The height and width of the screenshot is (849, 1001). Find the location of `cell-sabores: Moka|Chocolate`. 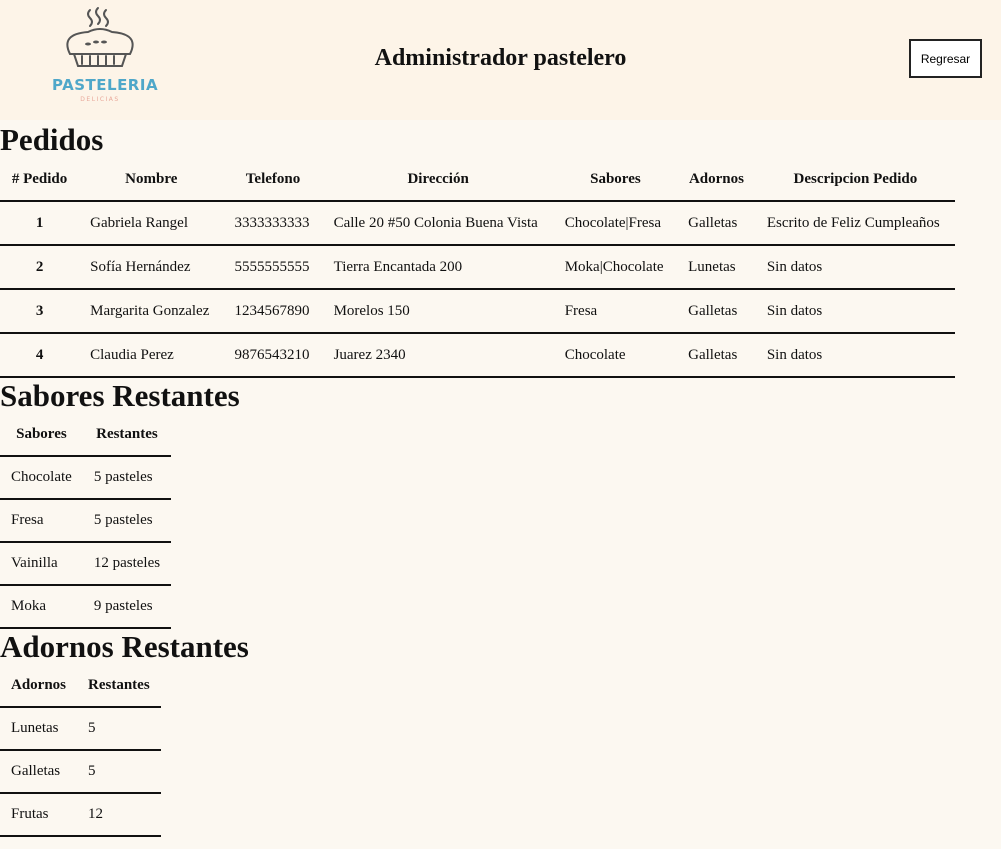

cell-sabores: Moka|Chocolate is located at coordinates (615, 267).